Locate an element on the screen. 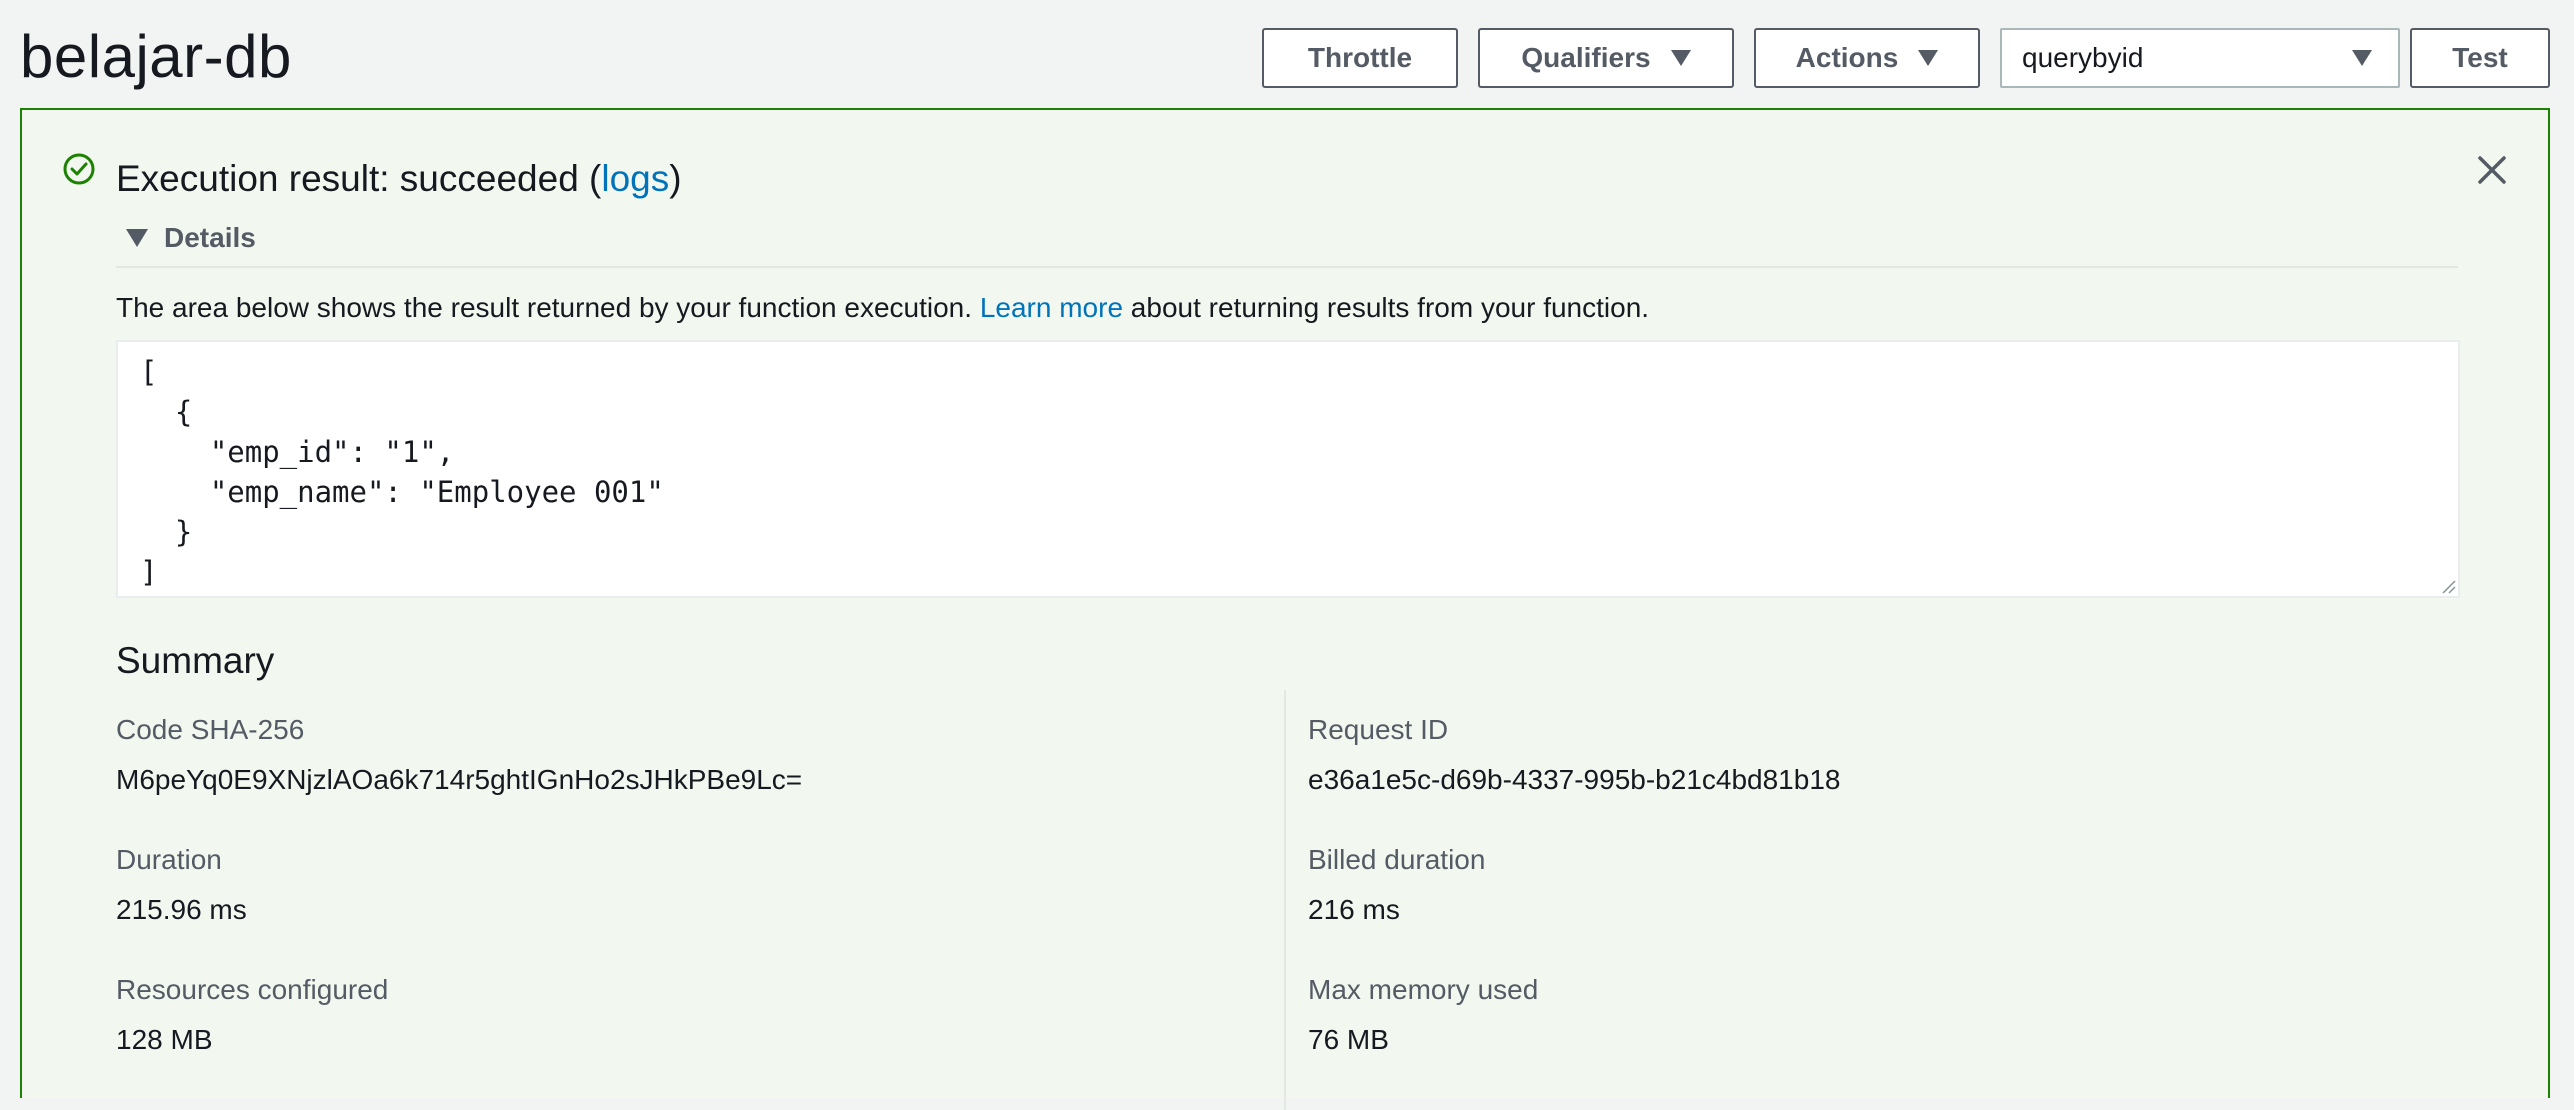 The image size is (2574, 1110). execution-result-title: Execution result: succeeded (logs) is located at coordinates (399, 179).